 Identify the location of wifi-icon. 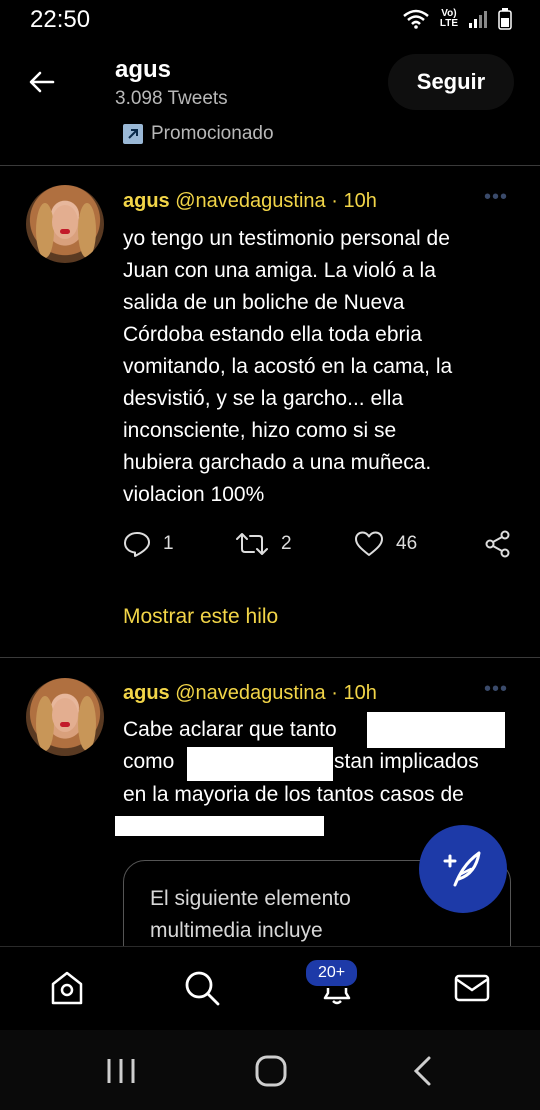
(416, 19).